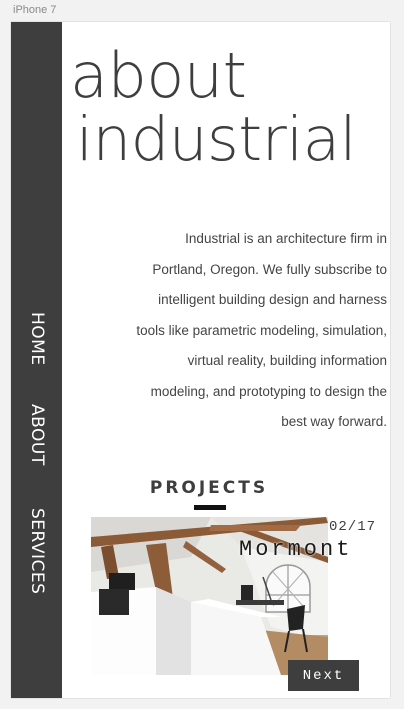 This screenshot has width=404, height=709. I want to click on projects-heading: PROJECTS, so click(209, 488).